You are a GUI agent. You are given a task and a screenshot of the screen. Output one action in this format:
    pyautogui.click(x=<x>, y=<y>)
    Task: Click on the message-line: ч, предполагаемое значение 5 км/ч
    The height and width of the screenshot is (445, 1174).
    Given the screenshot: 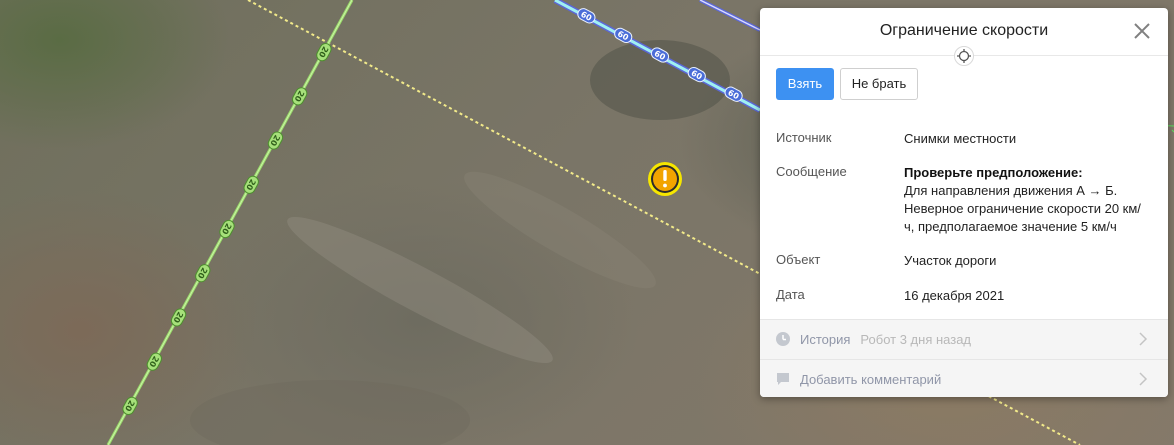 What is the action you would take?
    pyautogui.click(x=1010, y=226)
    